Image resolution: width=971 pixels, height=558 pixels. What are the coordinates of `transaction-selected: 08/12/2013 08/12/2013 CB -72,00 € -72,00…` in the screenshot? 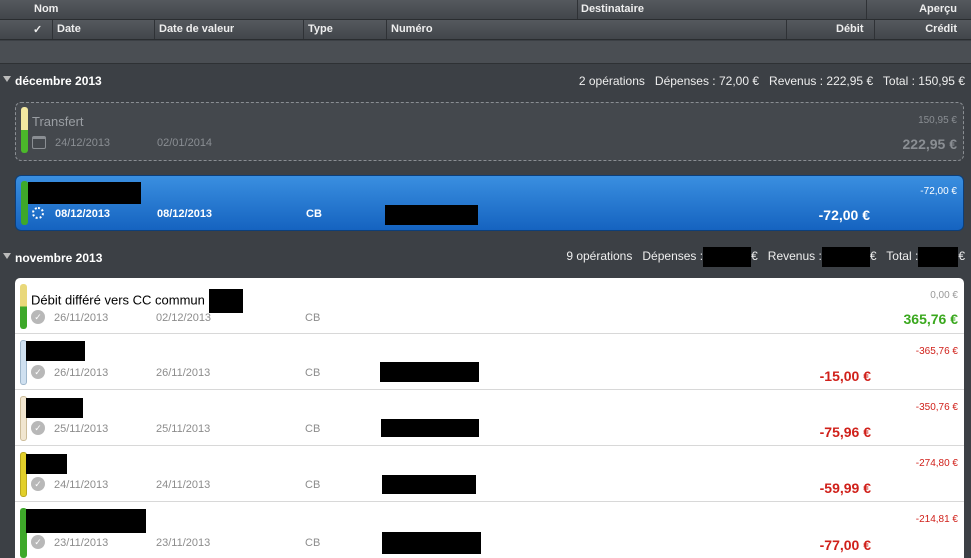 It's located at (489, 203).